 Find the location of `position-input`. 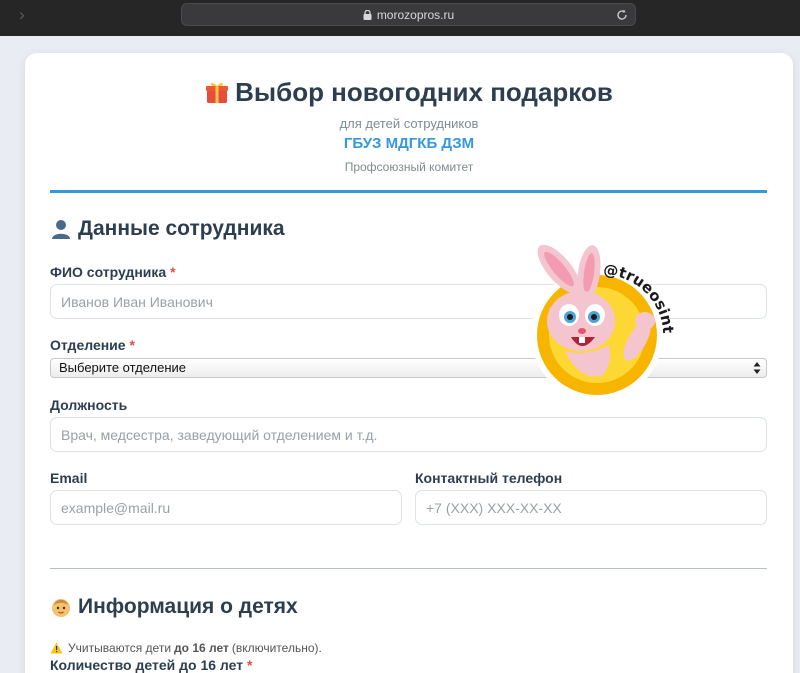

position-input is located at coordinates (408, 434).